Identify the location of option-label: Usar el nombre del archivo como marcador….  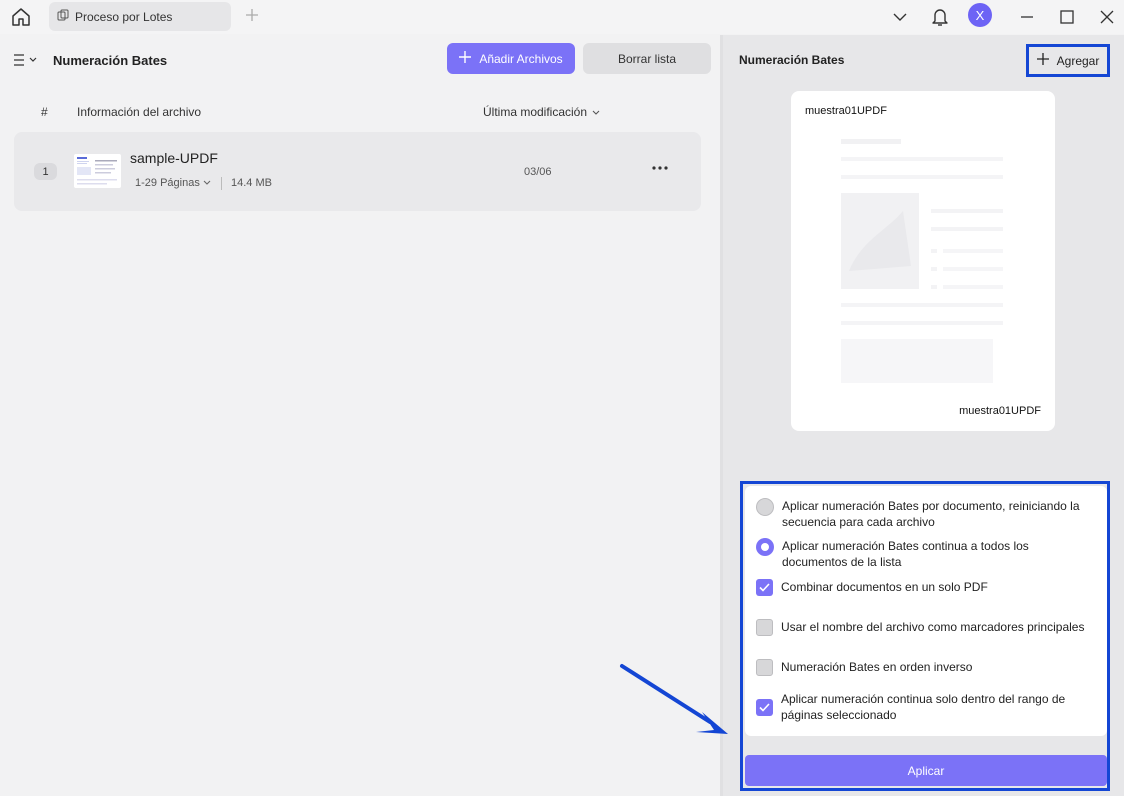
(933, 627).